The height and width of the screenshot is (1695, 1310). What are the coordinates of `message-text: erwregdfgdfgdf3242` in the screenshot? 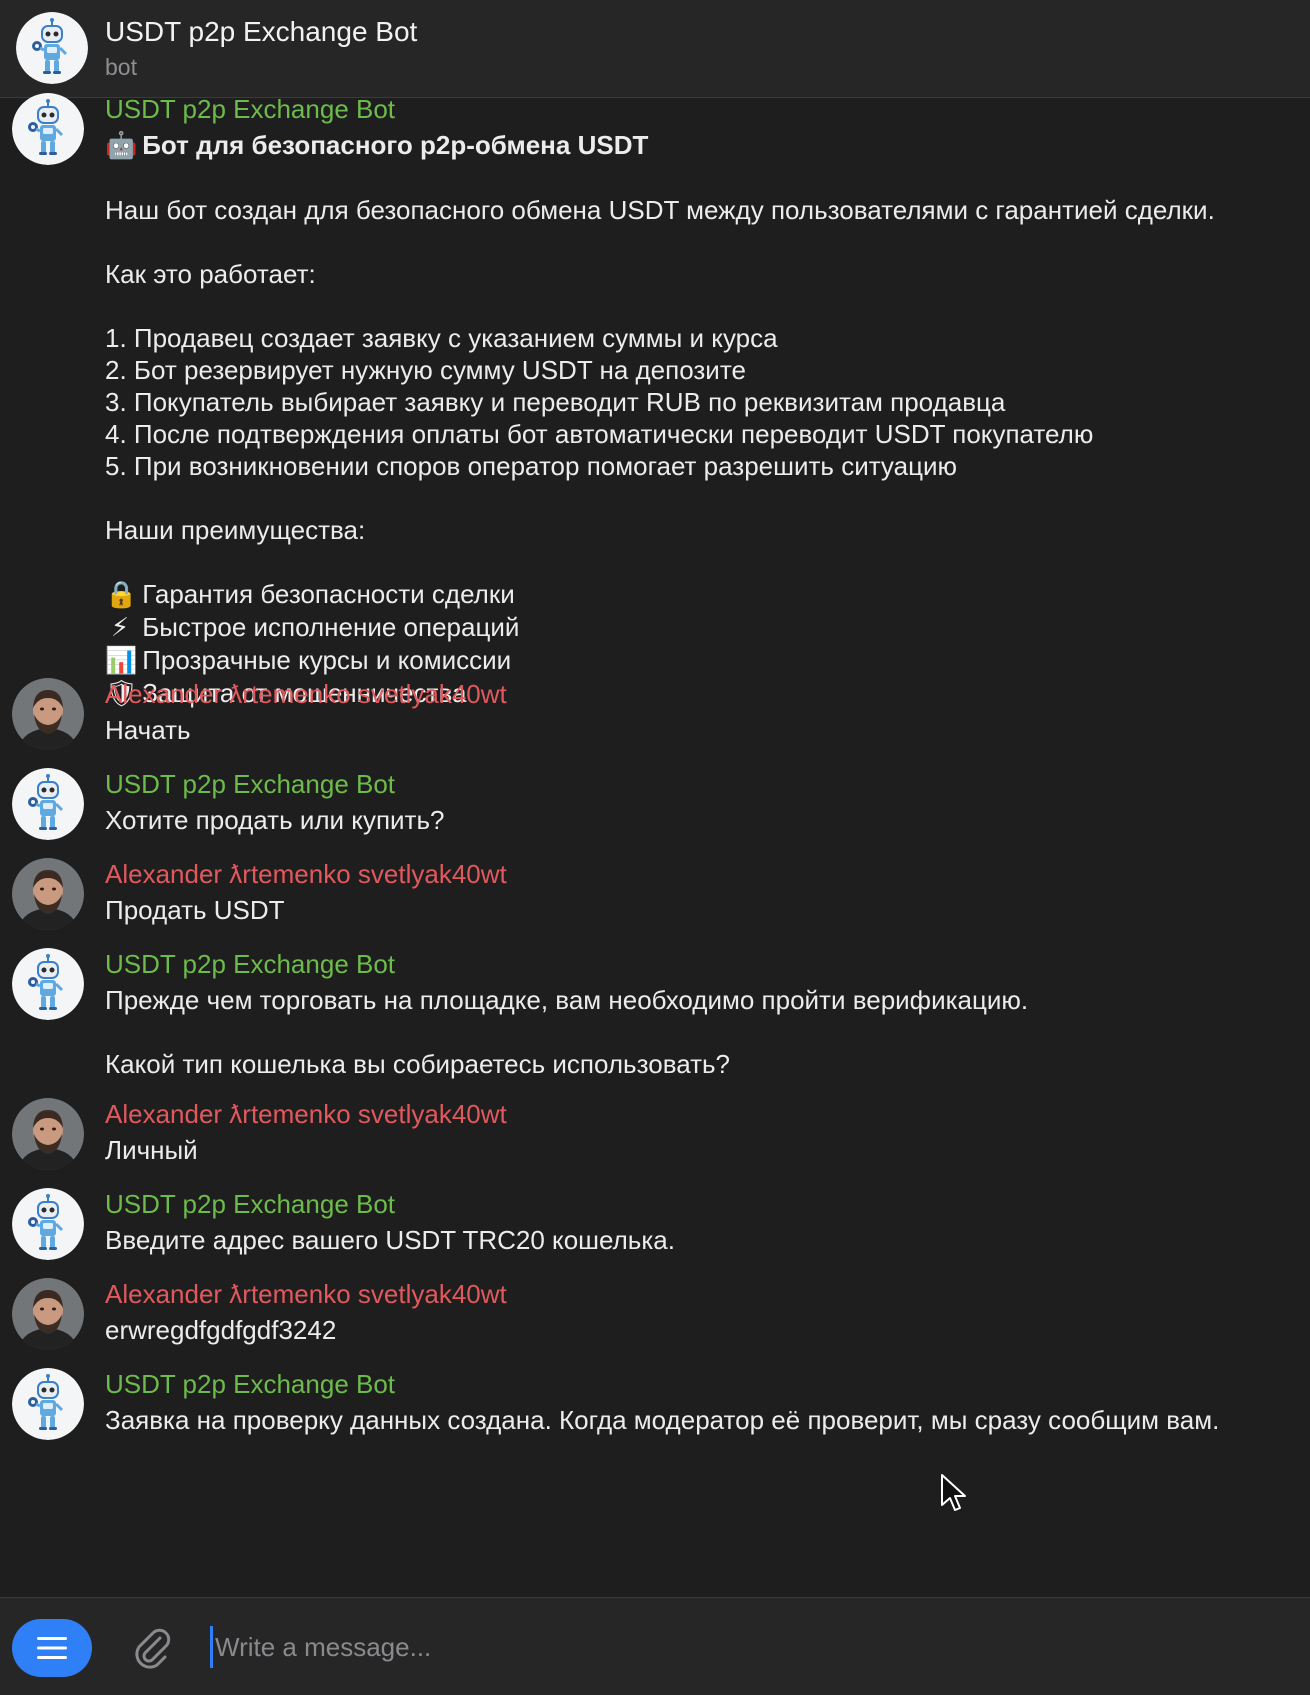 It's located at (700, 1330).